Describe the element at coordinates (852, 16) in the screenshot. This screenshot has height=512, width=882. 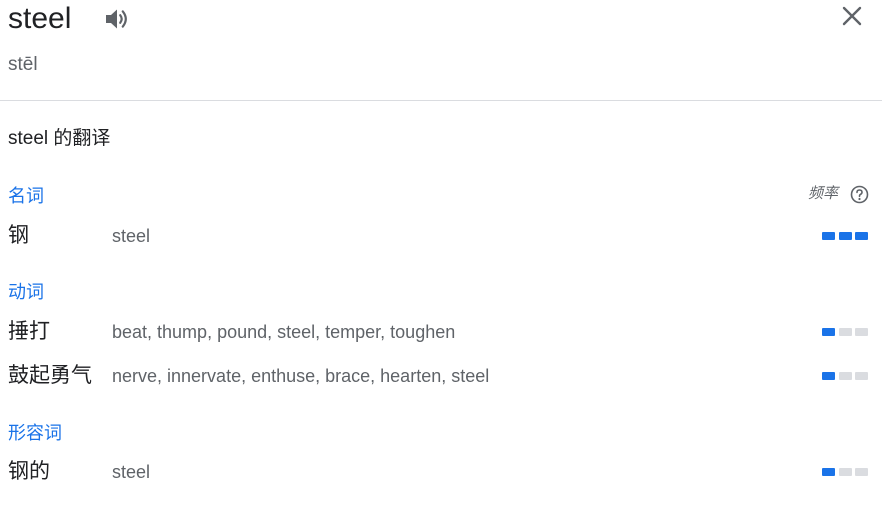
I see `close-icon` at that location.